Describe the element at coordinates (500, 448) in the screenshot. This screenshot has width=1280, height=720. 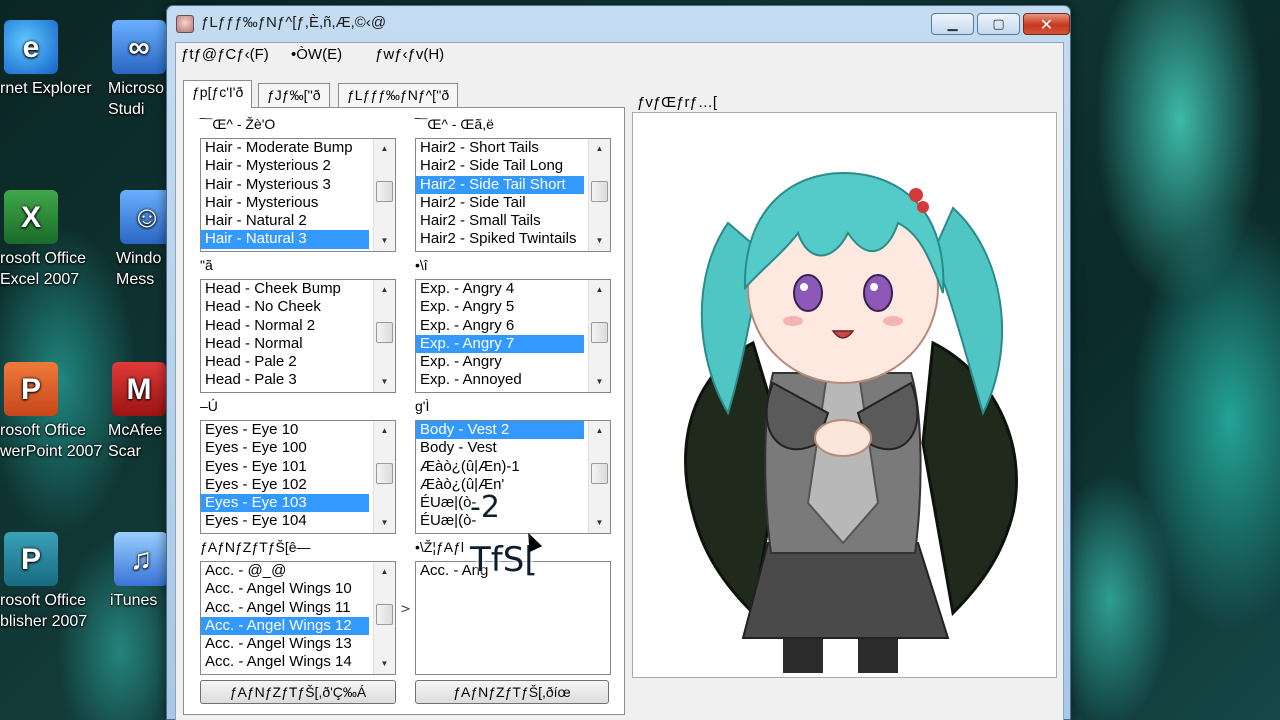
I see `list-item: Body - Vest` at that location.